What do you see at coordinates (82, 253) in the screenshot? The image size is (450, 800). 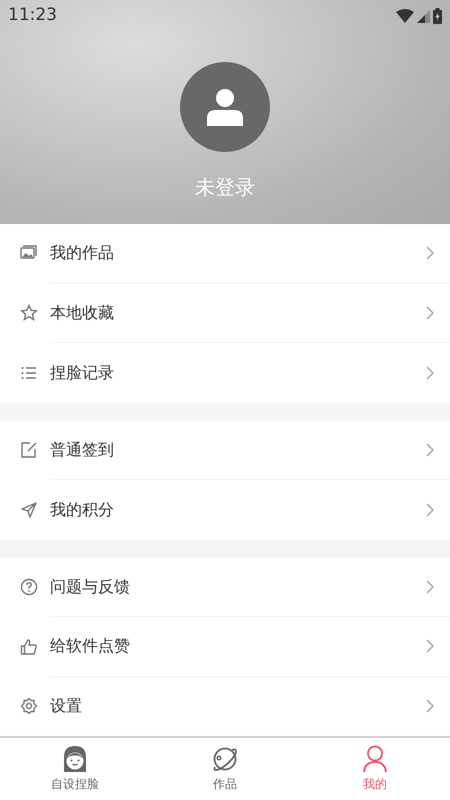 I see `menu-label: 我的作品` at bounding box center [82, 253].